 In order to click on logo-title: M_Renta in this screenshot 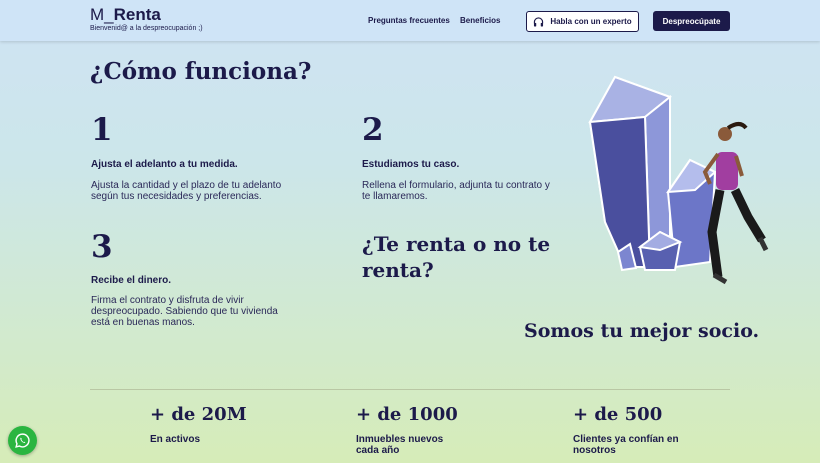, I will do `click(146, 14)`.